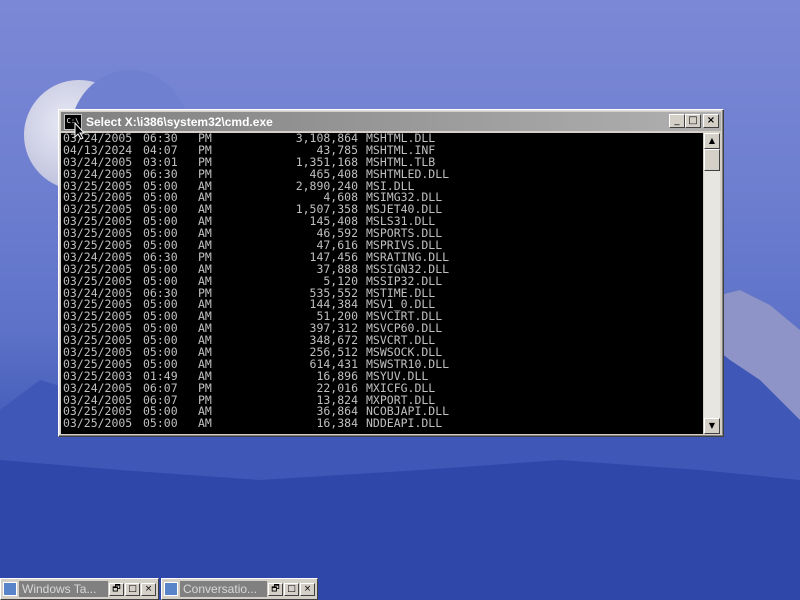 The height and width of the screenshot is (600, 800). I want to click on listing-size: 16,384, so click(337, 423).